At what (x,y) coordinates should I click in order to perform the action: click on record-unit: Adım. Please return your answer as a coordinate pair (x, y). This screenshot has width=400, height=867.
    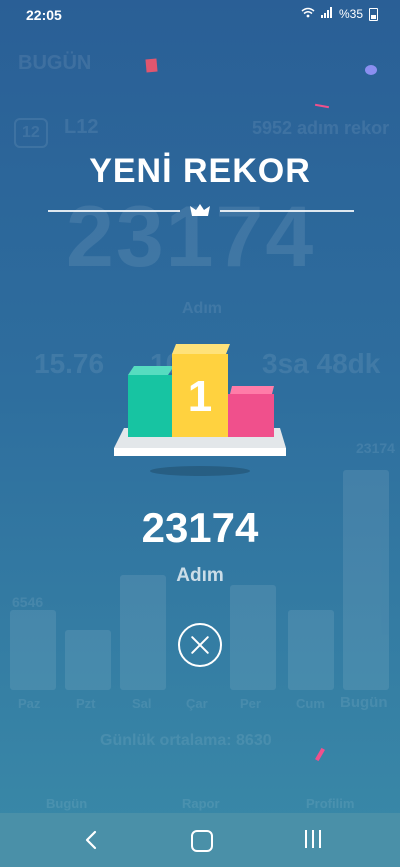
    Looking at the image, I should click on (200, 575).